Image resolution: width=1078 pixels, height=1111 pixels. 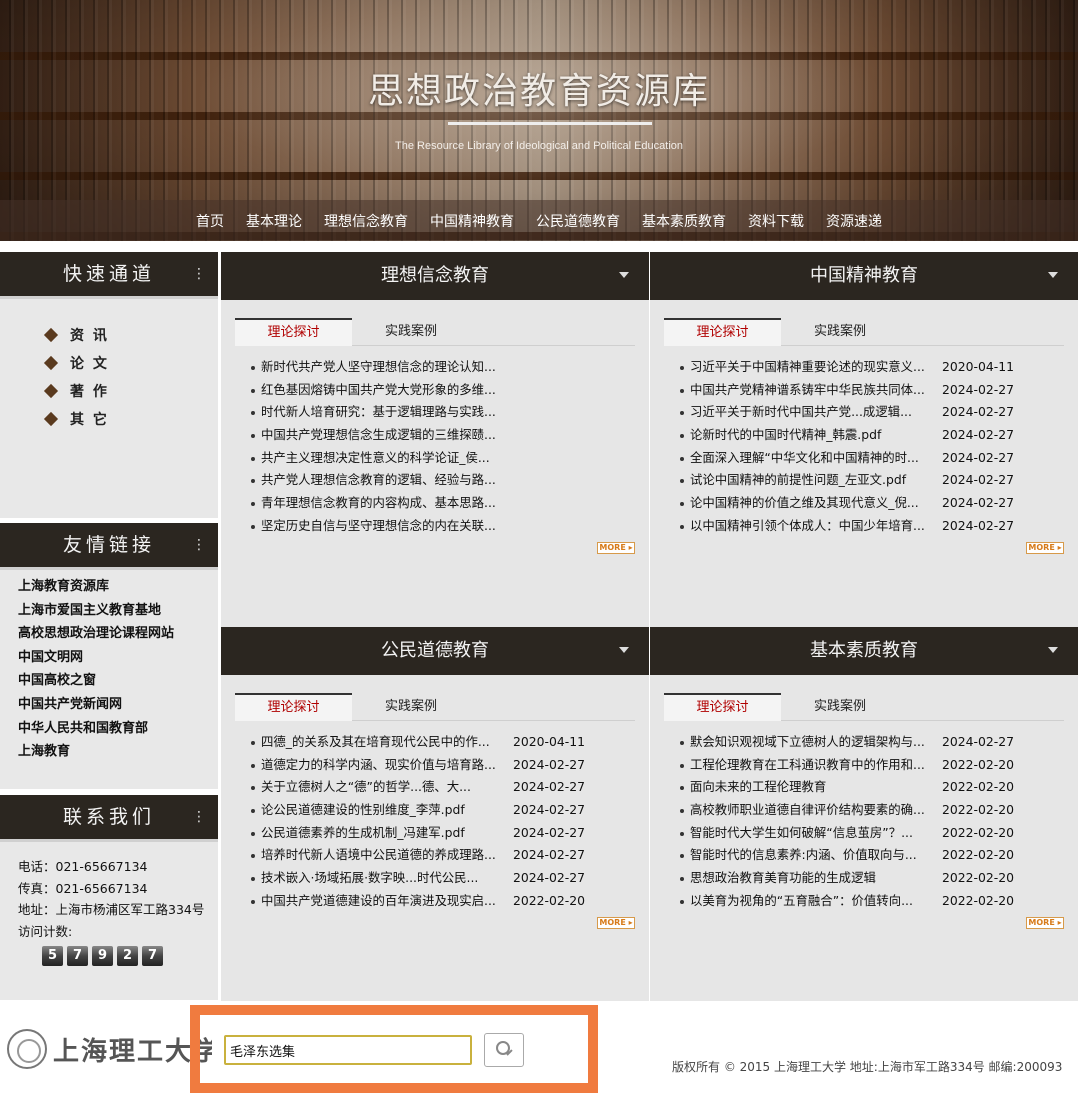 I want to click on panel-header: 中国精神教育, so click(x=864, y=276).